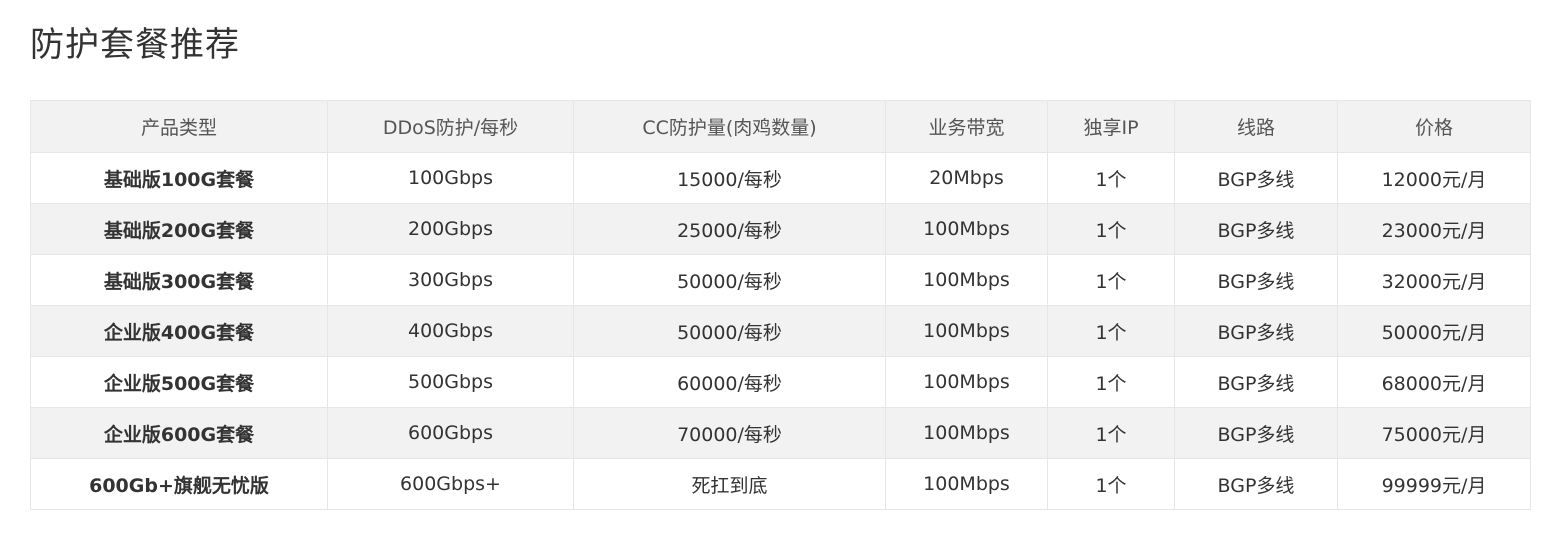 This screenshot has width=1555, height=544. I want to click on ddos-cell: 200Gbps, so click(450, 229).